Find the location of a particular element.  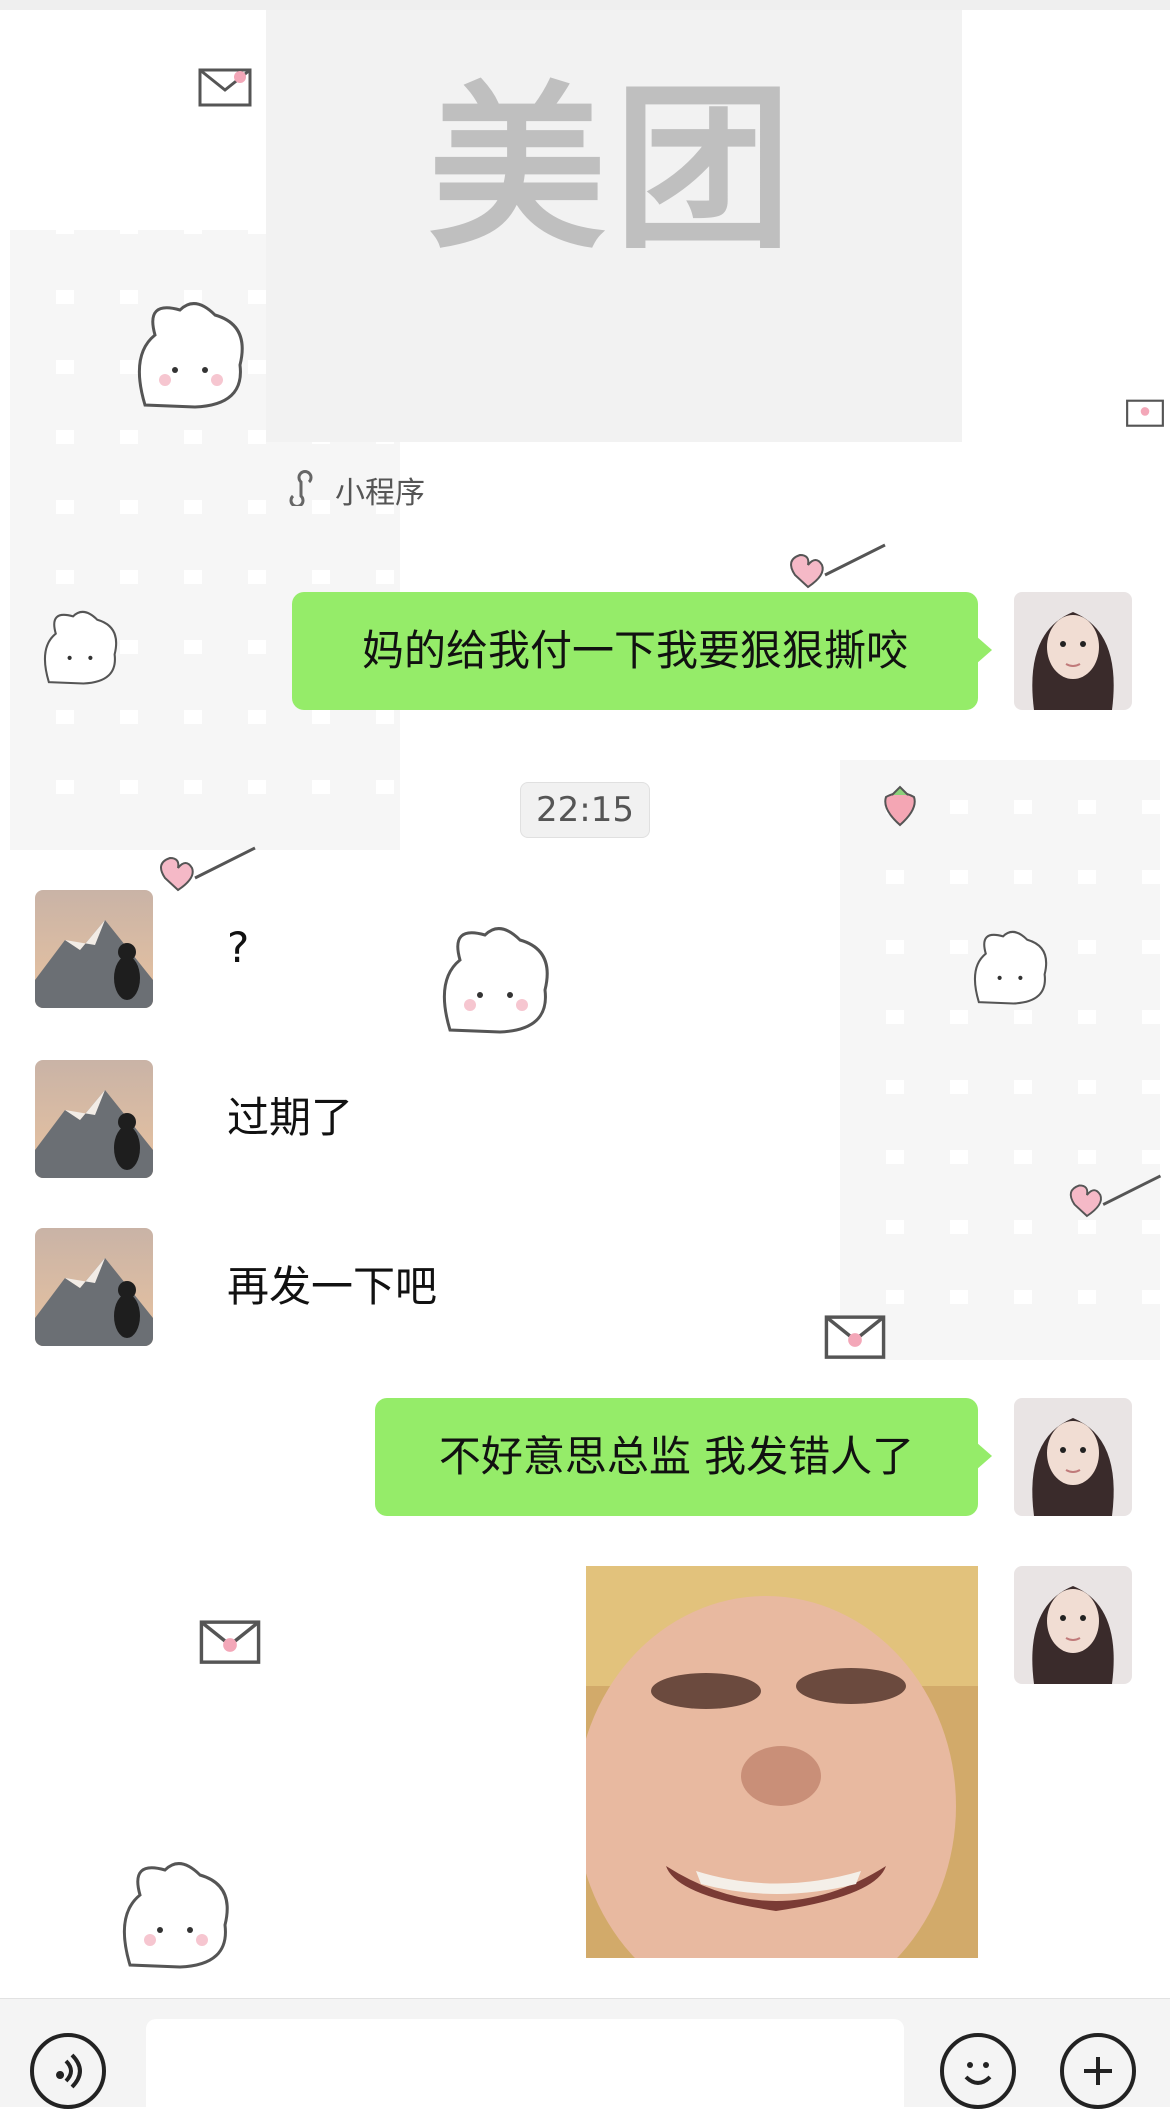

status-divider is located at coordinates (585, 5).